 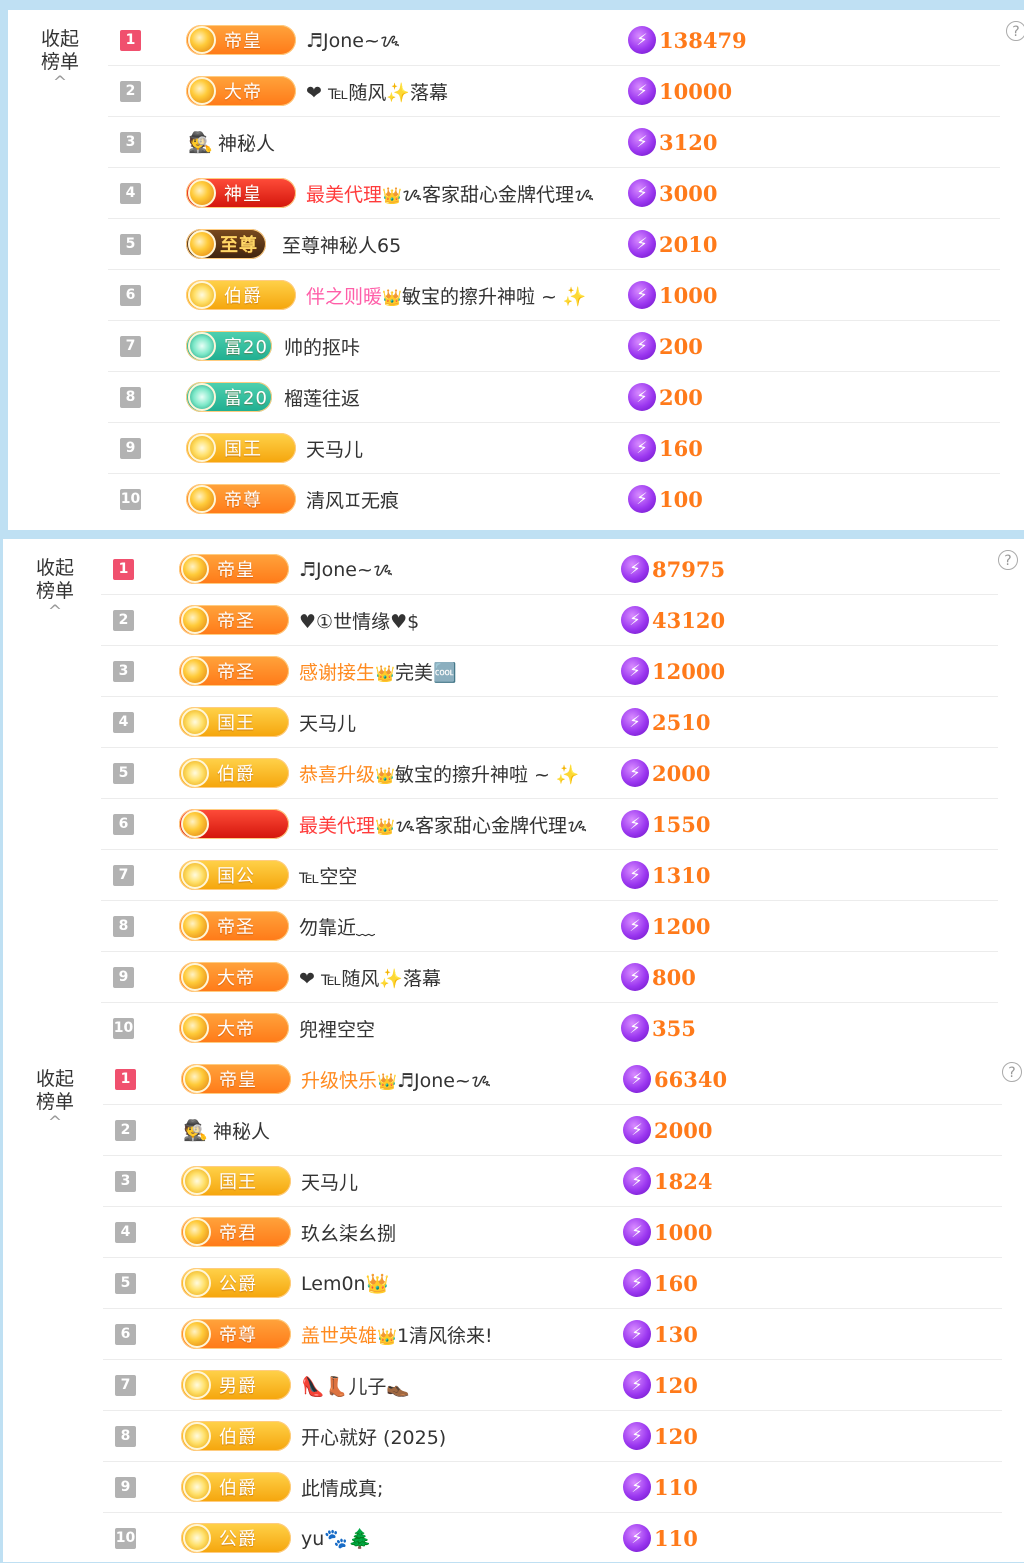 What do you see at coordinates (123, 926) in the screenshot?
I see `rank-number: 8` at bounding box center [123, 926].